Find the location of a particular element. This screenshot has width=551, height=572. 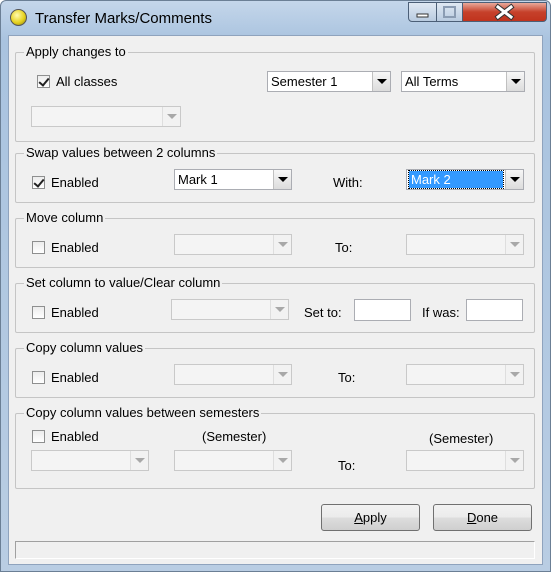

class-select is located at coordinates (106, 116).